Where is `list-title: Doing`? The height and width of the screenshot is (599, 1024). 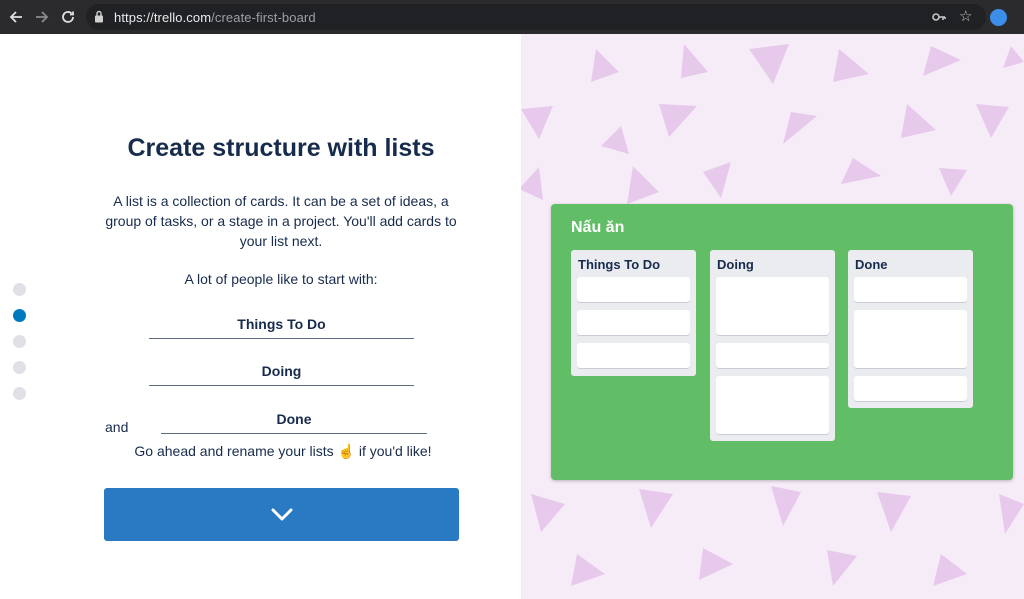
list-title: Doing is located at coordinates (735, 264).